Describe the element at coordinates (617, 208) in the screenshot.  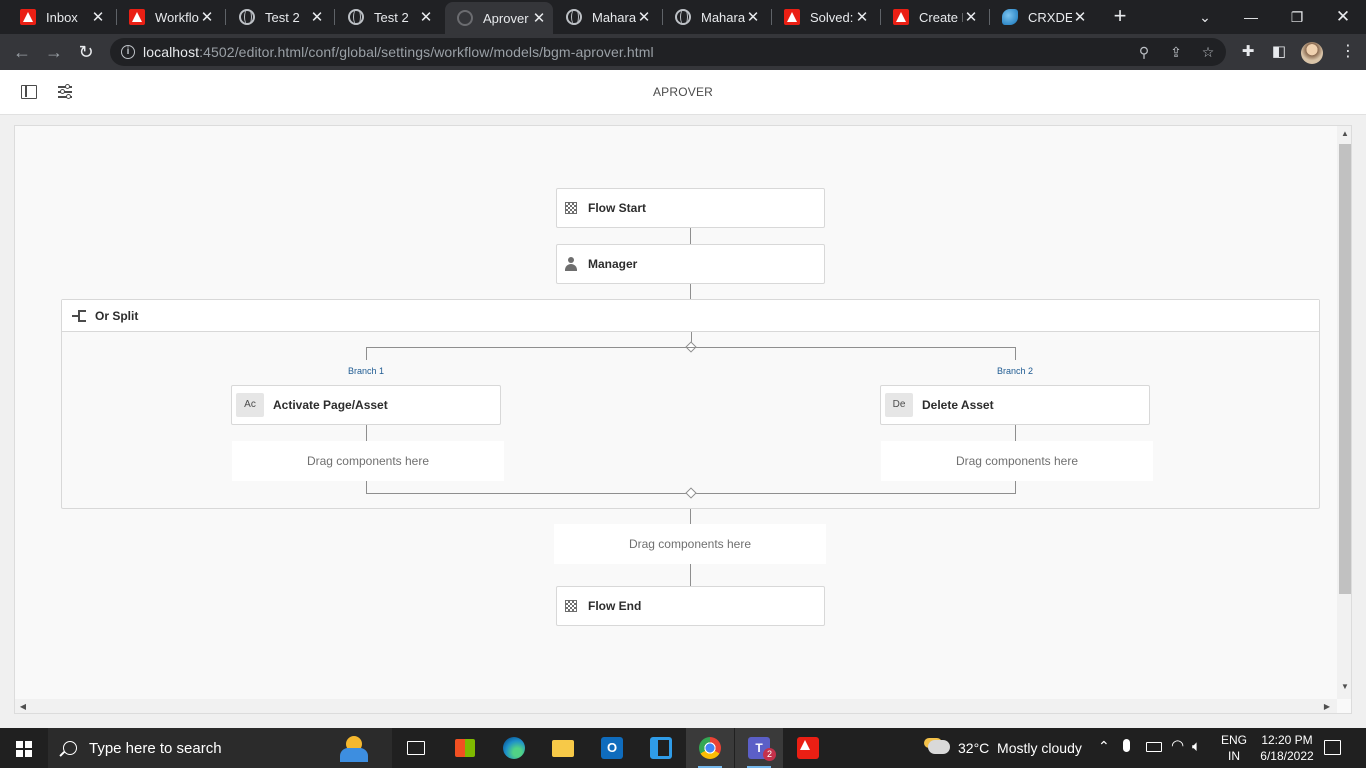
I see `step-title: Flow Start` at that location.